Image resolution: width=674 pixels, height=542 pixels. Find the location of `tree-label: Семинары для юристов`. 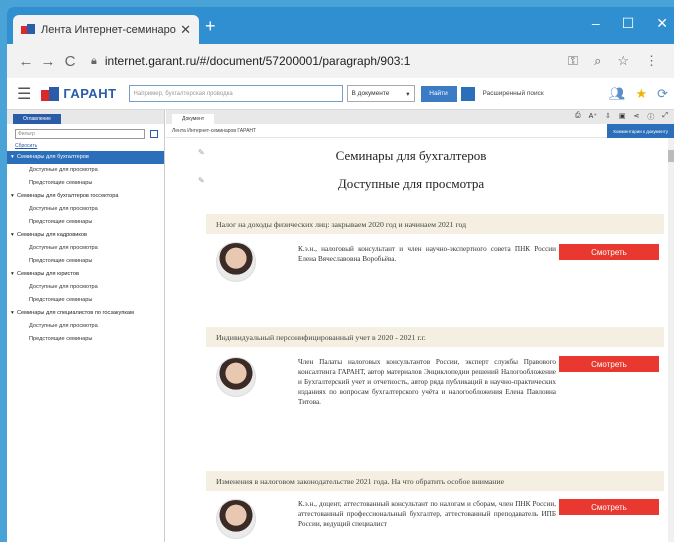

tree-label: Семинары для юристов is located at coordinates (48, 274).